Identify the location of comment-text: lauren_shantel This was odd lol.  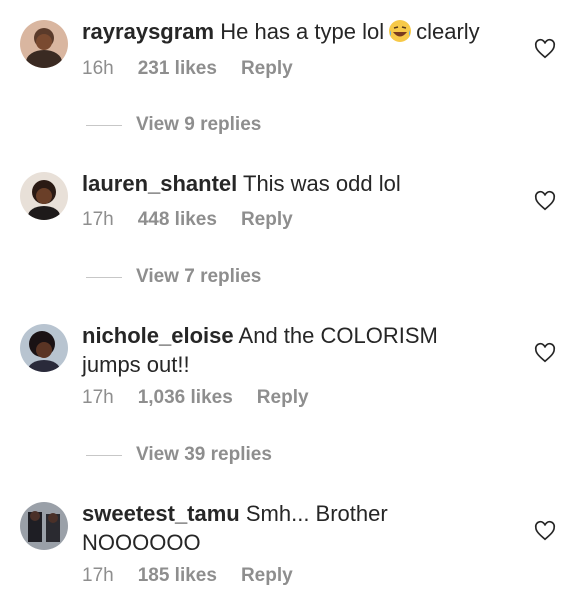
(292, 183).